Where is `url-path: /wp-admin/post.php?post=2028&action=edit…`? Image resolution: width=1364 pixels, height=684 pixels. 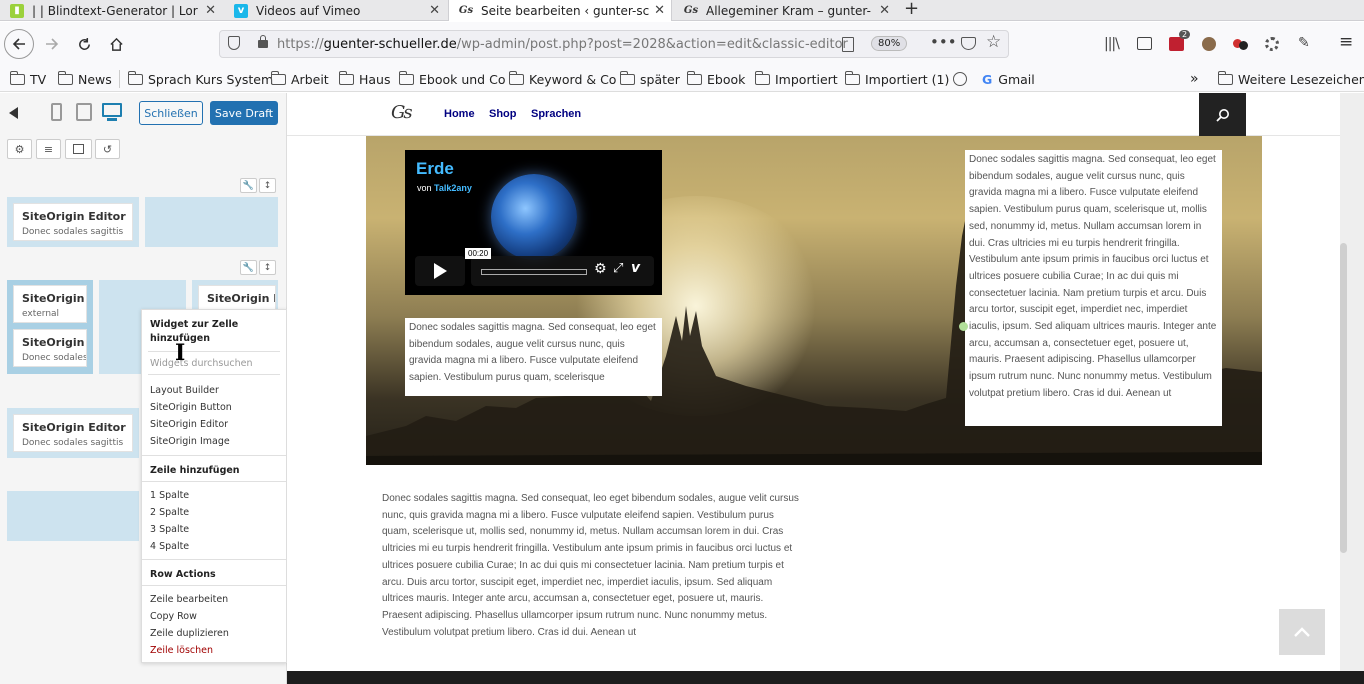 url-path: /wp-admin/post.php?post=2028&action=edit… is located at coordinates (652, 44).